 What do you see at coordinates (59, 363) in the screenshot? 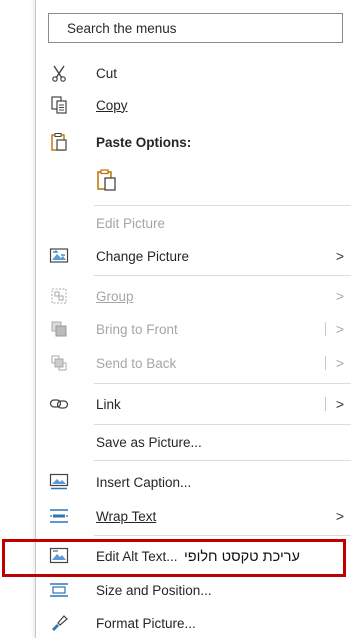
I see `send-to-back-icon` at bounding box center [59, 363].